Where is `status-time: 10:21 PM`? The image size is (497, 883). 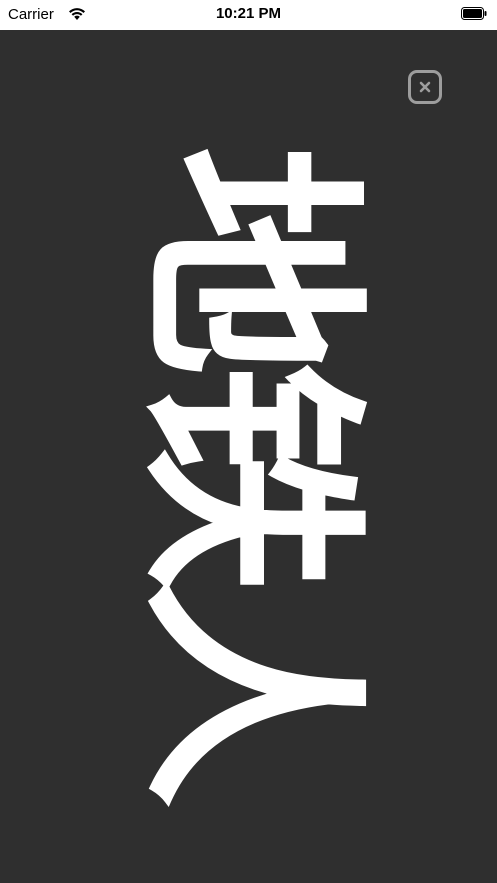 status-time: 10:21 PM is located at coordinates (248, 13).